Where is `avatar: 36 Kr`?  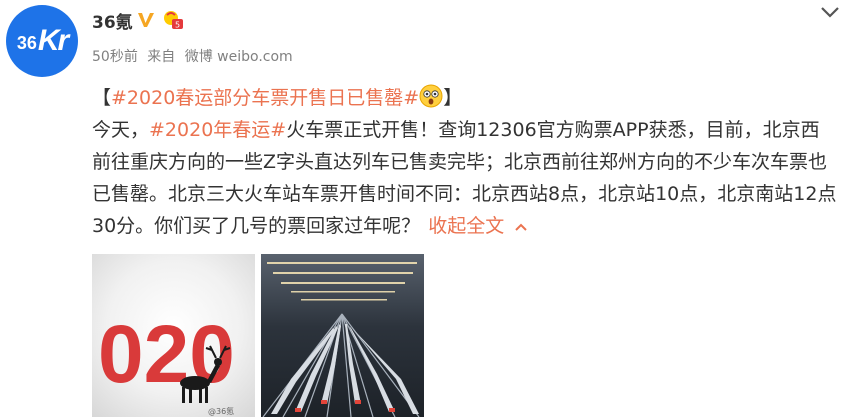
avatar: 36 Kr is located at coordinates (42, 41).